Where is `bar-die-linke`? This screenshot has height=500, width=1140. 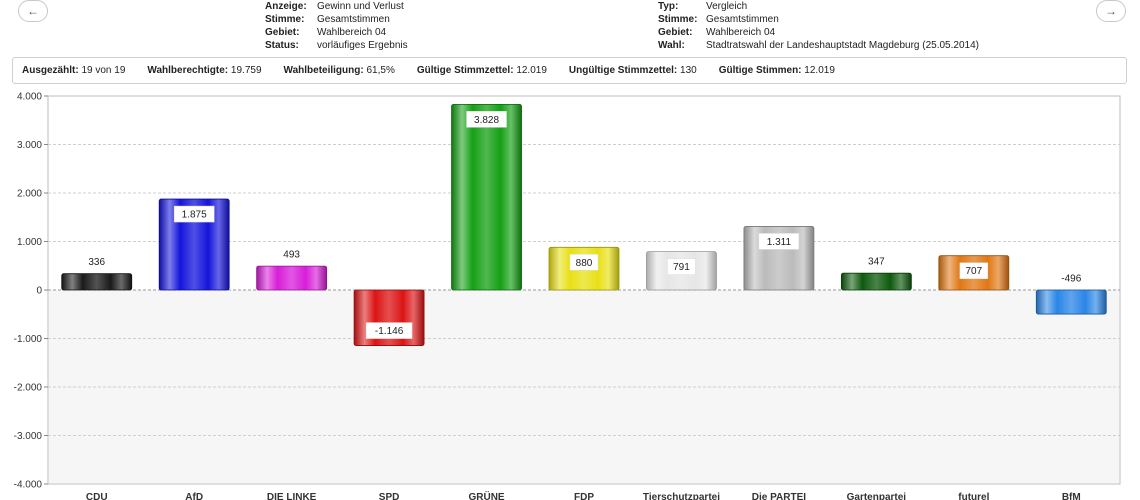 bar-die-linke is located at coordinates (292, 278).